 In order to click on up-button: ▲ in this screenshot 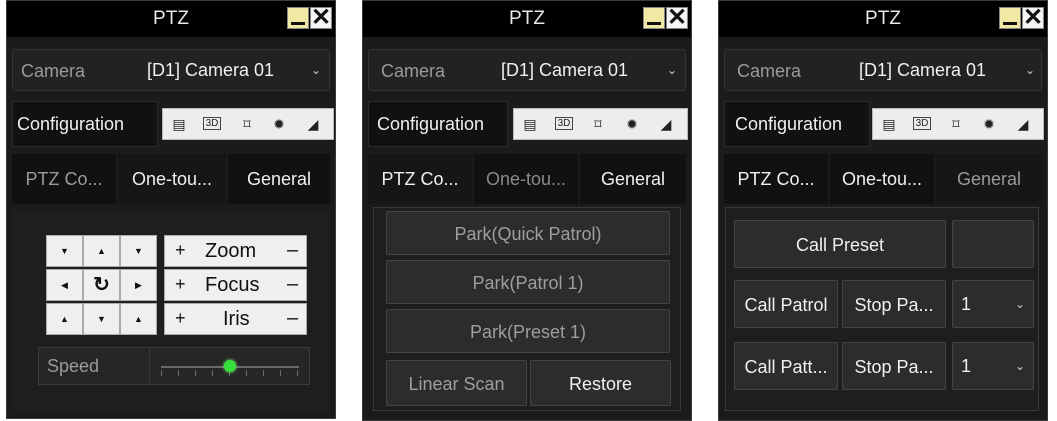, I will do `click(101, 251)`.